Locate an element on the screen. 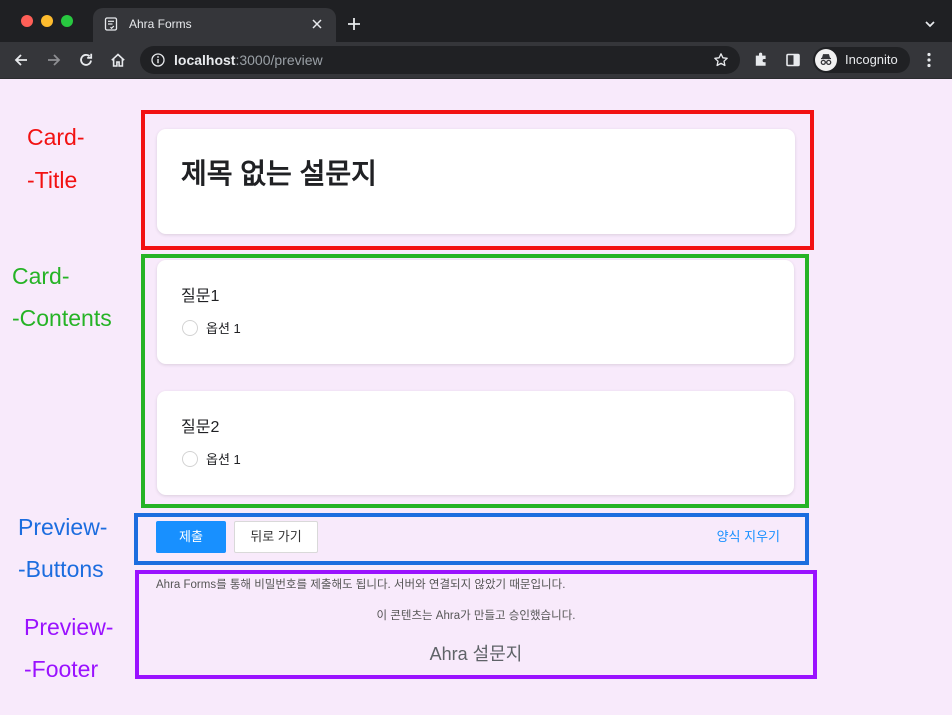  address-url: localhost:3000/preview is located at coordinates (248, 60).